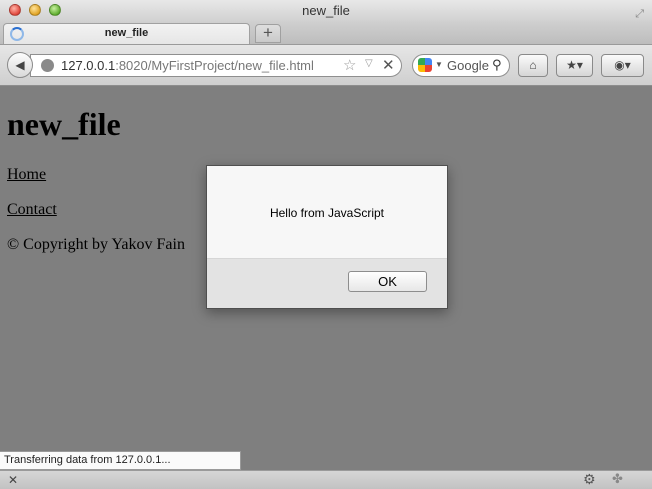  Describe the element at coordinates (326, 479) in the screenshot. I see `addon-bar: ✕ ⚙ ✤` at that location.